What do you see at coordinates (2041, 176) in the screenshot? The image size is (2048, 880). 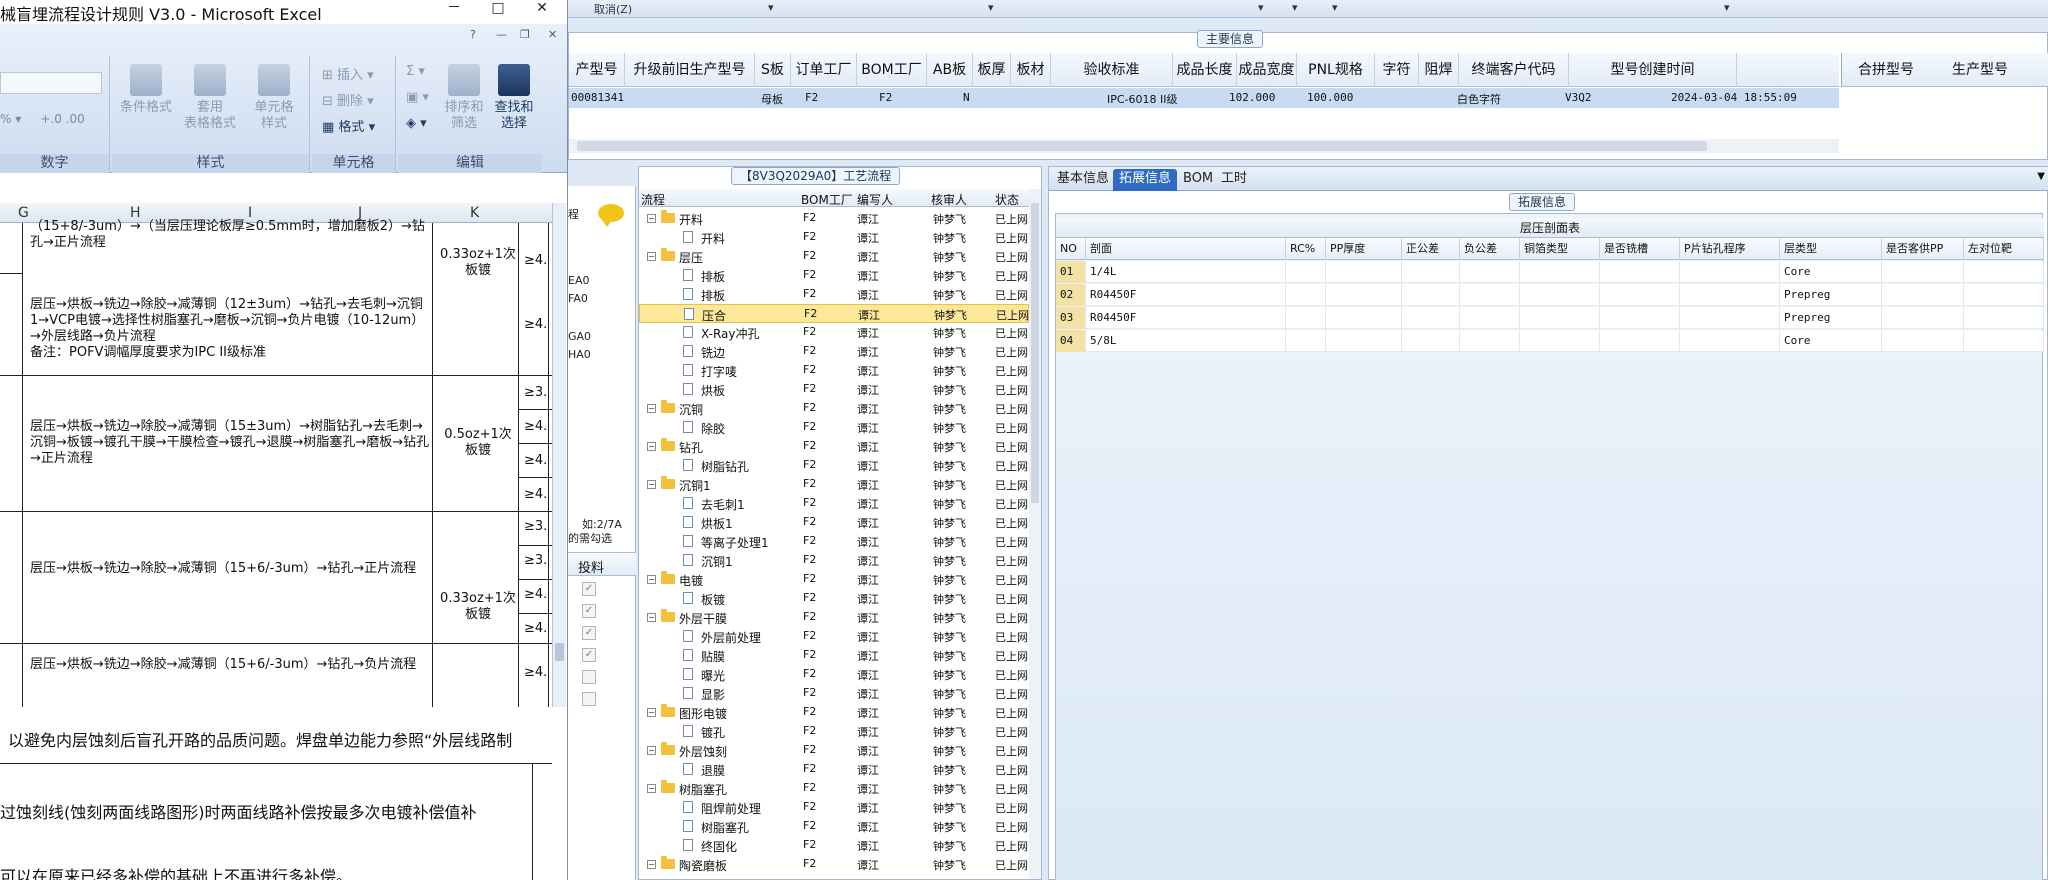 I see `chevron-down-icon: ▼` at bounding box center [2041, 176].